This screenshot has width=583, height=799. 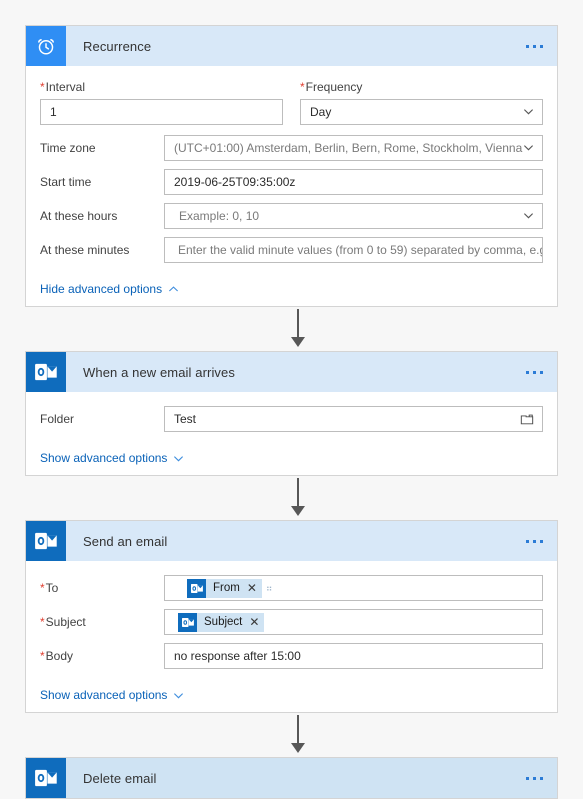 I want to click on card-menu-when-a-new-email-arrives, so click(x=534, y=372).